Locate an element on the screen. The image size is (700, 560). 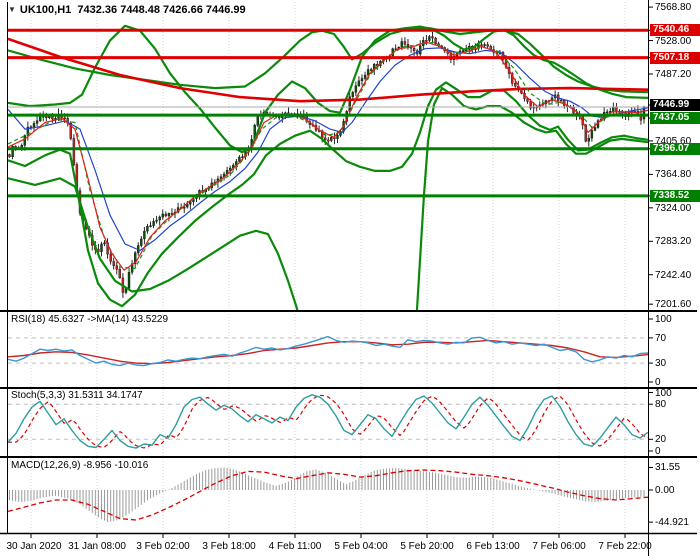
price-axis-label: 7364.80 is located at coordinates (673, 175).